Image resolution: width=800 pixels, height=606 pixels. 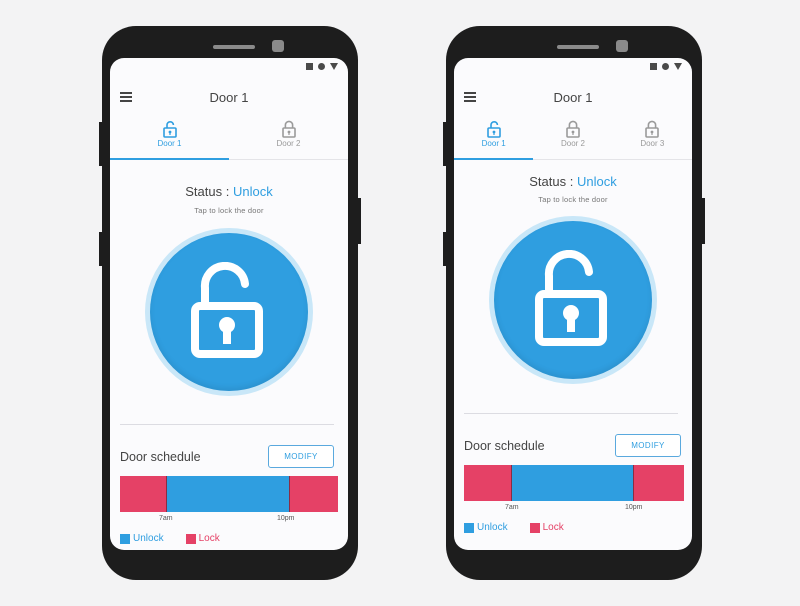 I want to click on door-tabs: Door 1 Door 2 Door 3, so click(x=573, y=139).